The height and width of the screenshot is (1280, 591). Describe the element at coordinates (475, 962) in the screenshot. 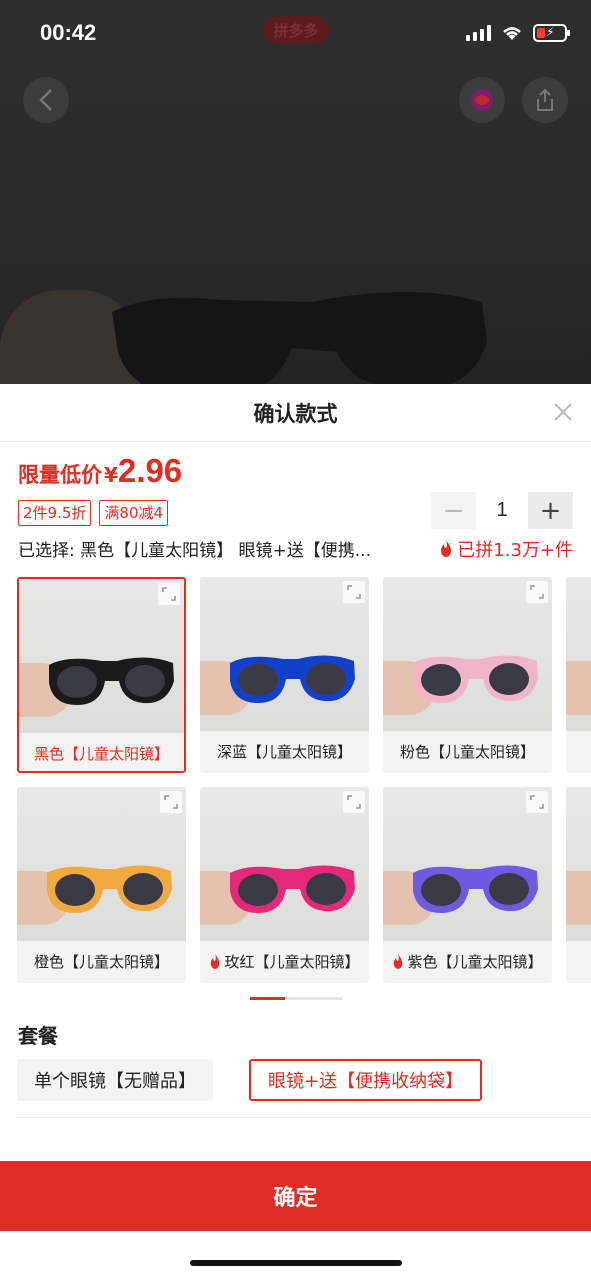

I see `variant-label-text: 紫色【儿童太阳镜】` at that location.